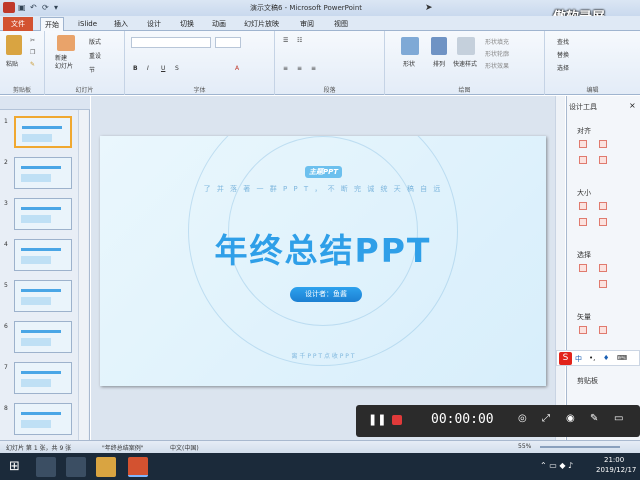 The width and height of the screenshot is (640, 480). I want to click on camera-icon: ◉, so click(570, 418).